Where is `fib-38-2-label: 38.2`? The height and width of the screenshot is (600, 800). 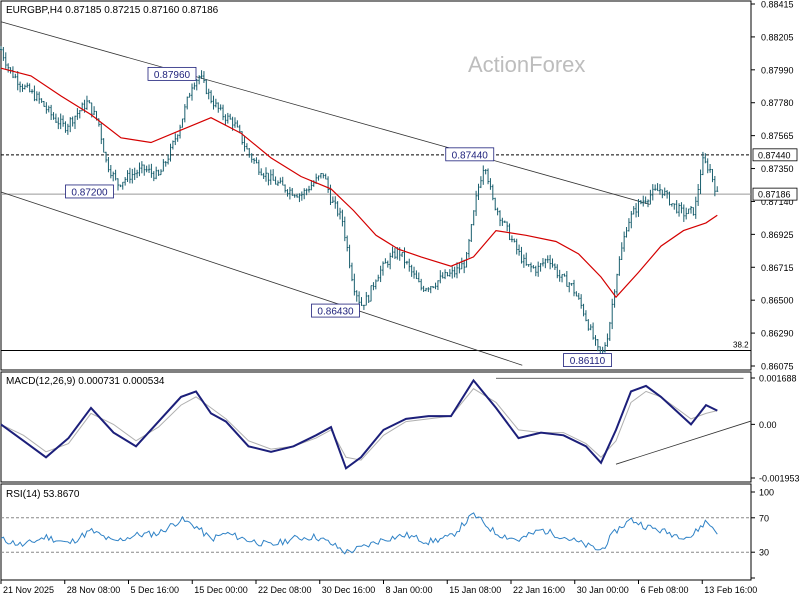
fib-38-2-label: 38.2 is located at coordinates (741, 345).